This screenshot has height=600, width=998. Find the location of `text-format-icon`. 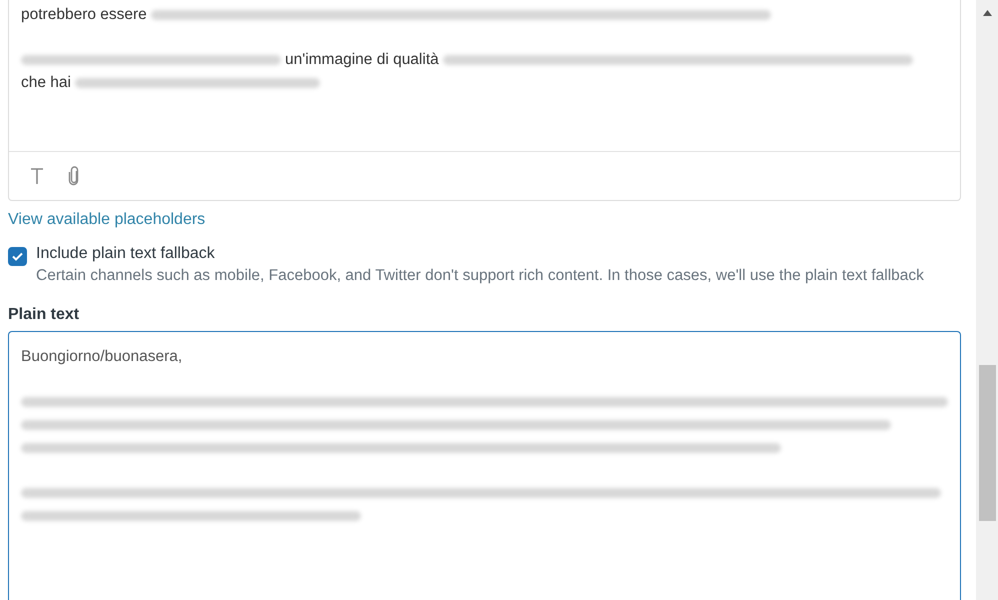

text-format-icon is located at coordinates (37, 176).